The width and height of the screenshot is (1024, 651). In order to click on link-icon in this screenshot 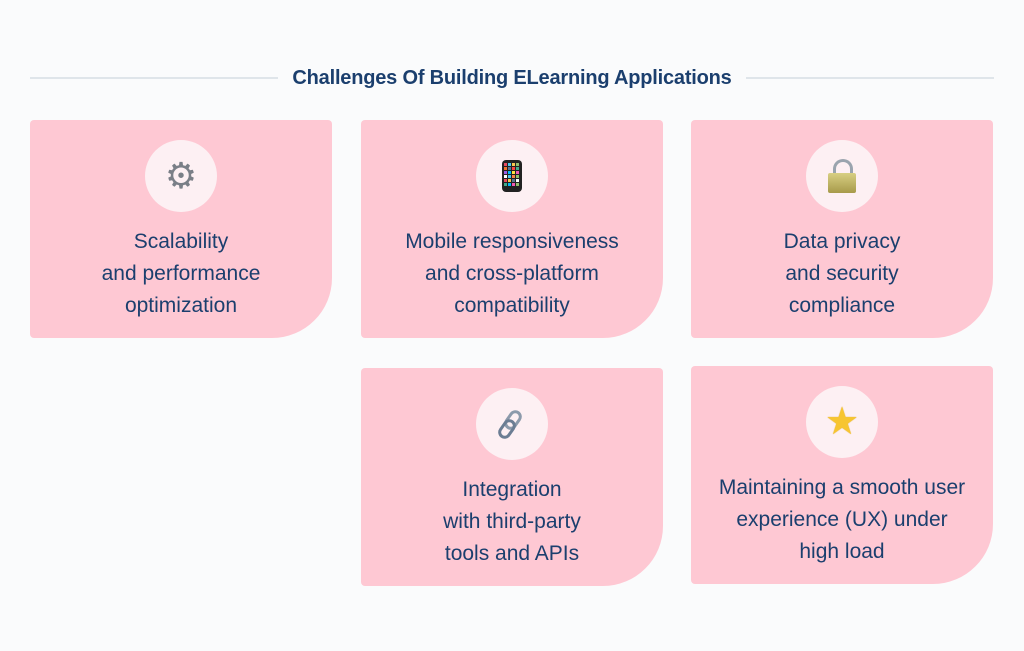, I will do `click(510, 424)`.